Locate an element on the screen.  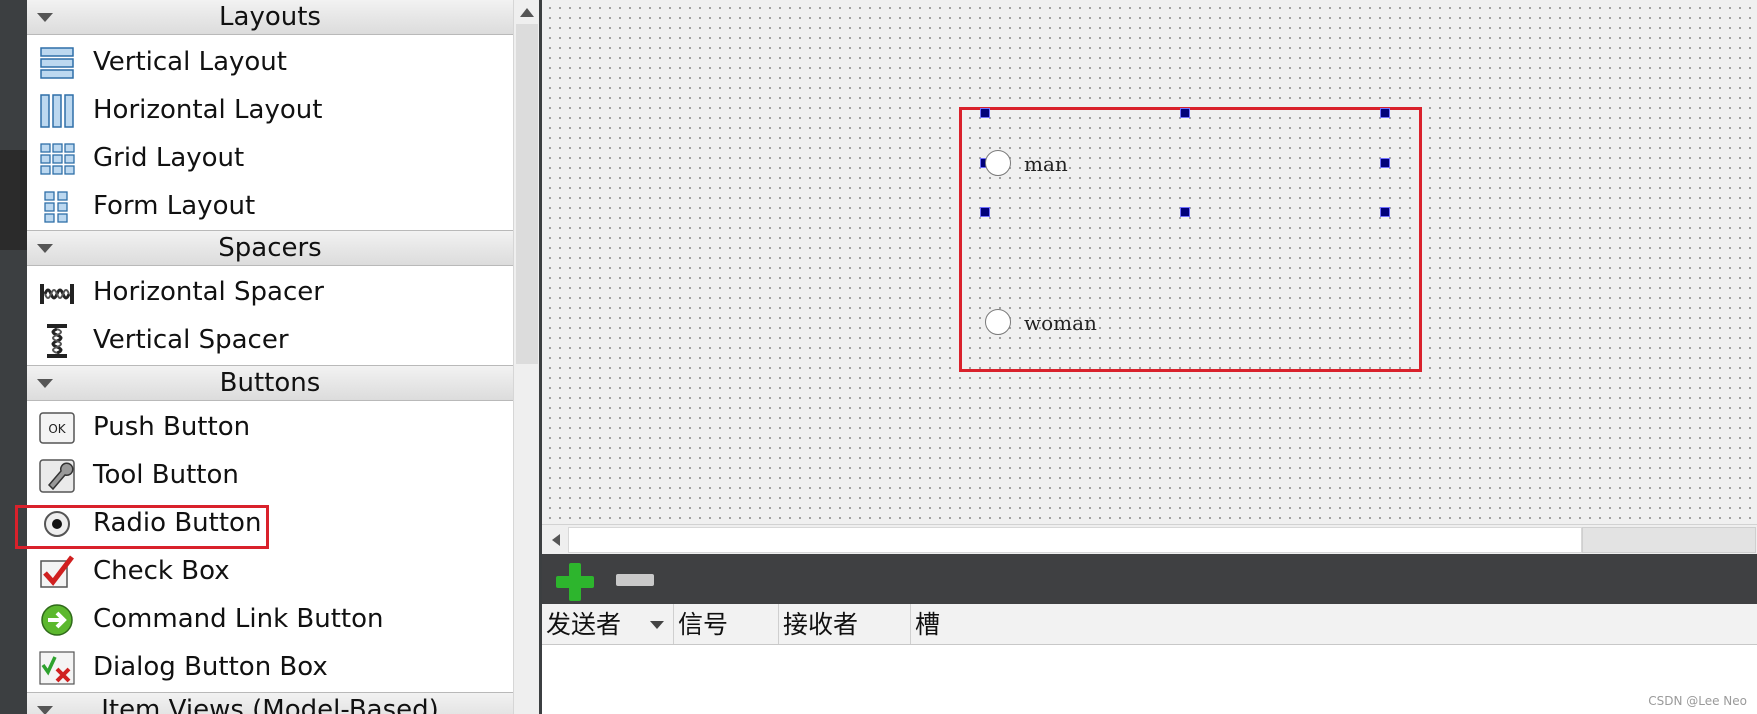
radio-woman-indicator is located at coordinates (998, 322).